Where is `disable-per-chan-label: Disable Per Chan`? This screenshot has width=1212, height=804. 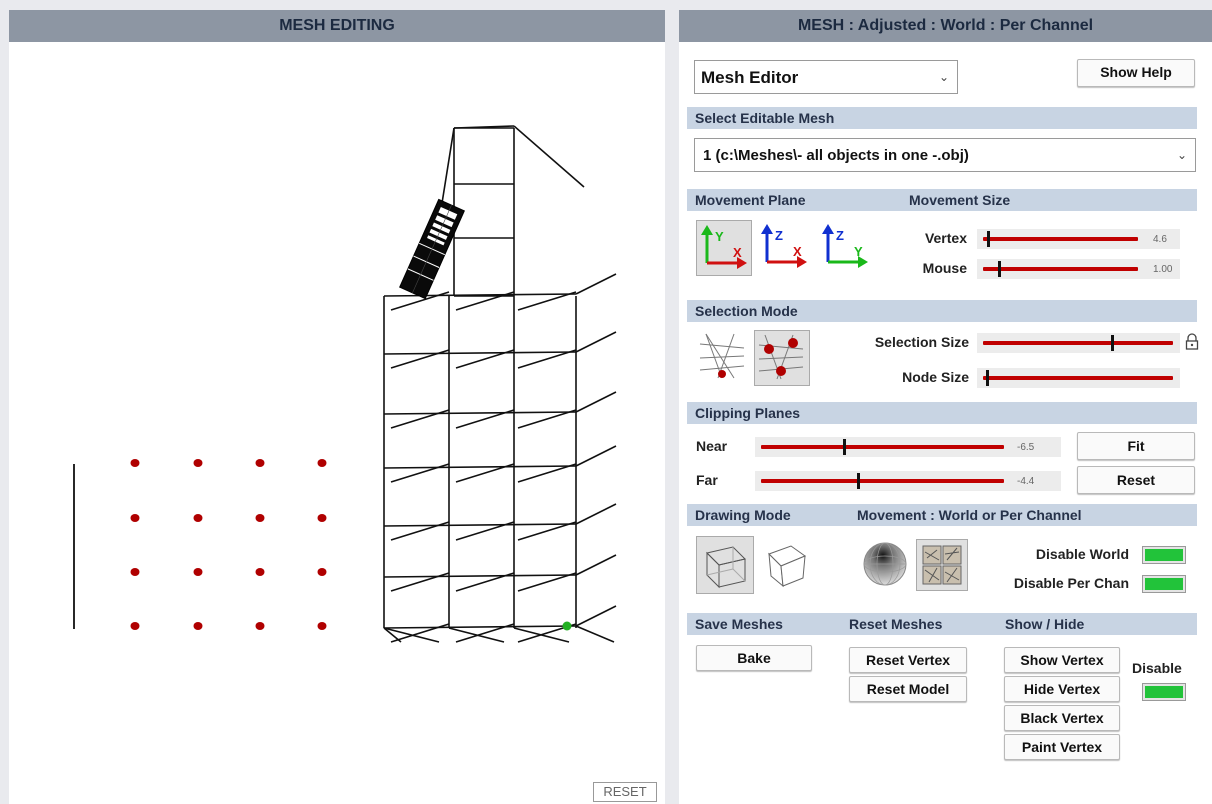 disable-per-chan-label: Disable Per Chan is located at coordinates (1071, 583).